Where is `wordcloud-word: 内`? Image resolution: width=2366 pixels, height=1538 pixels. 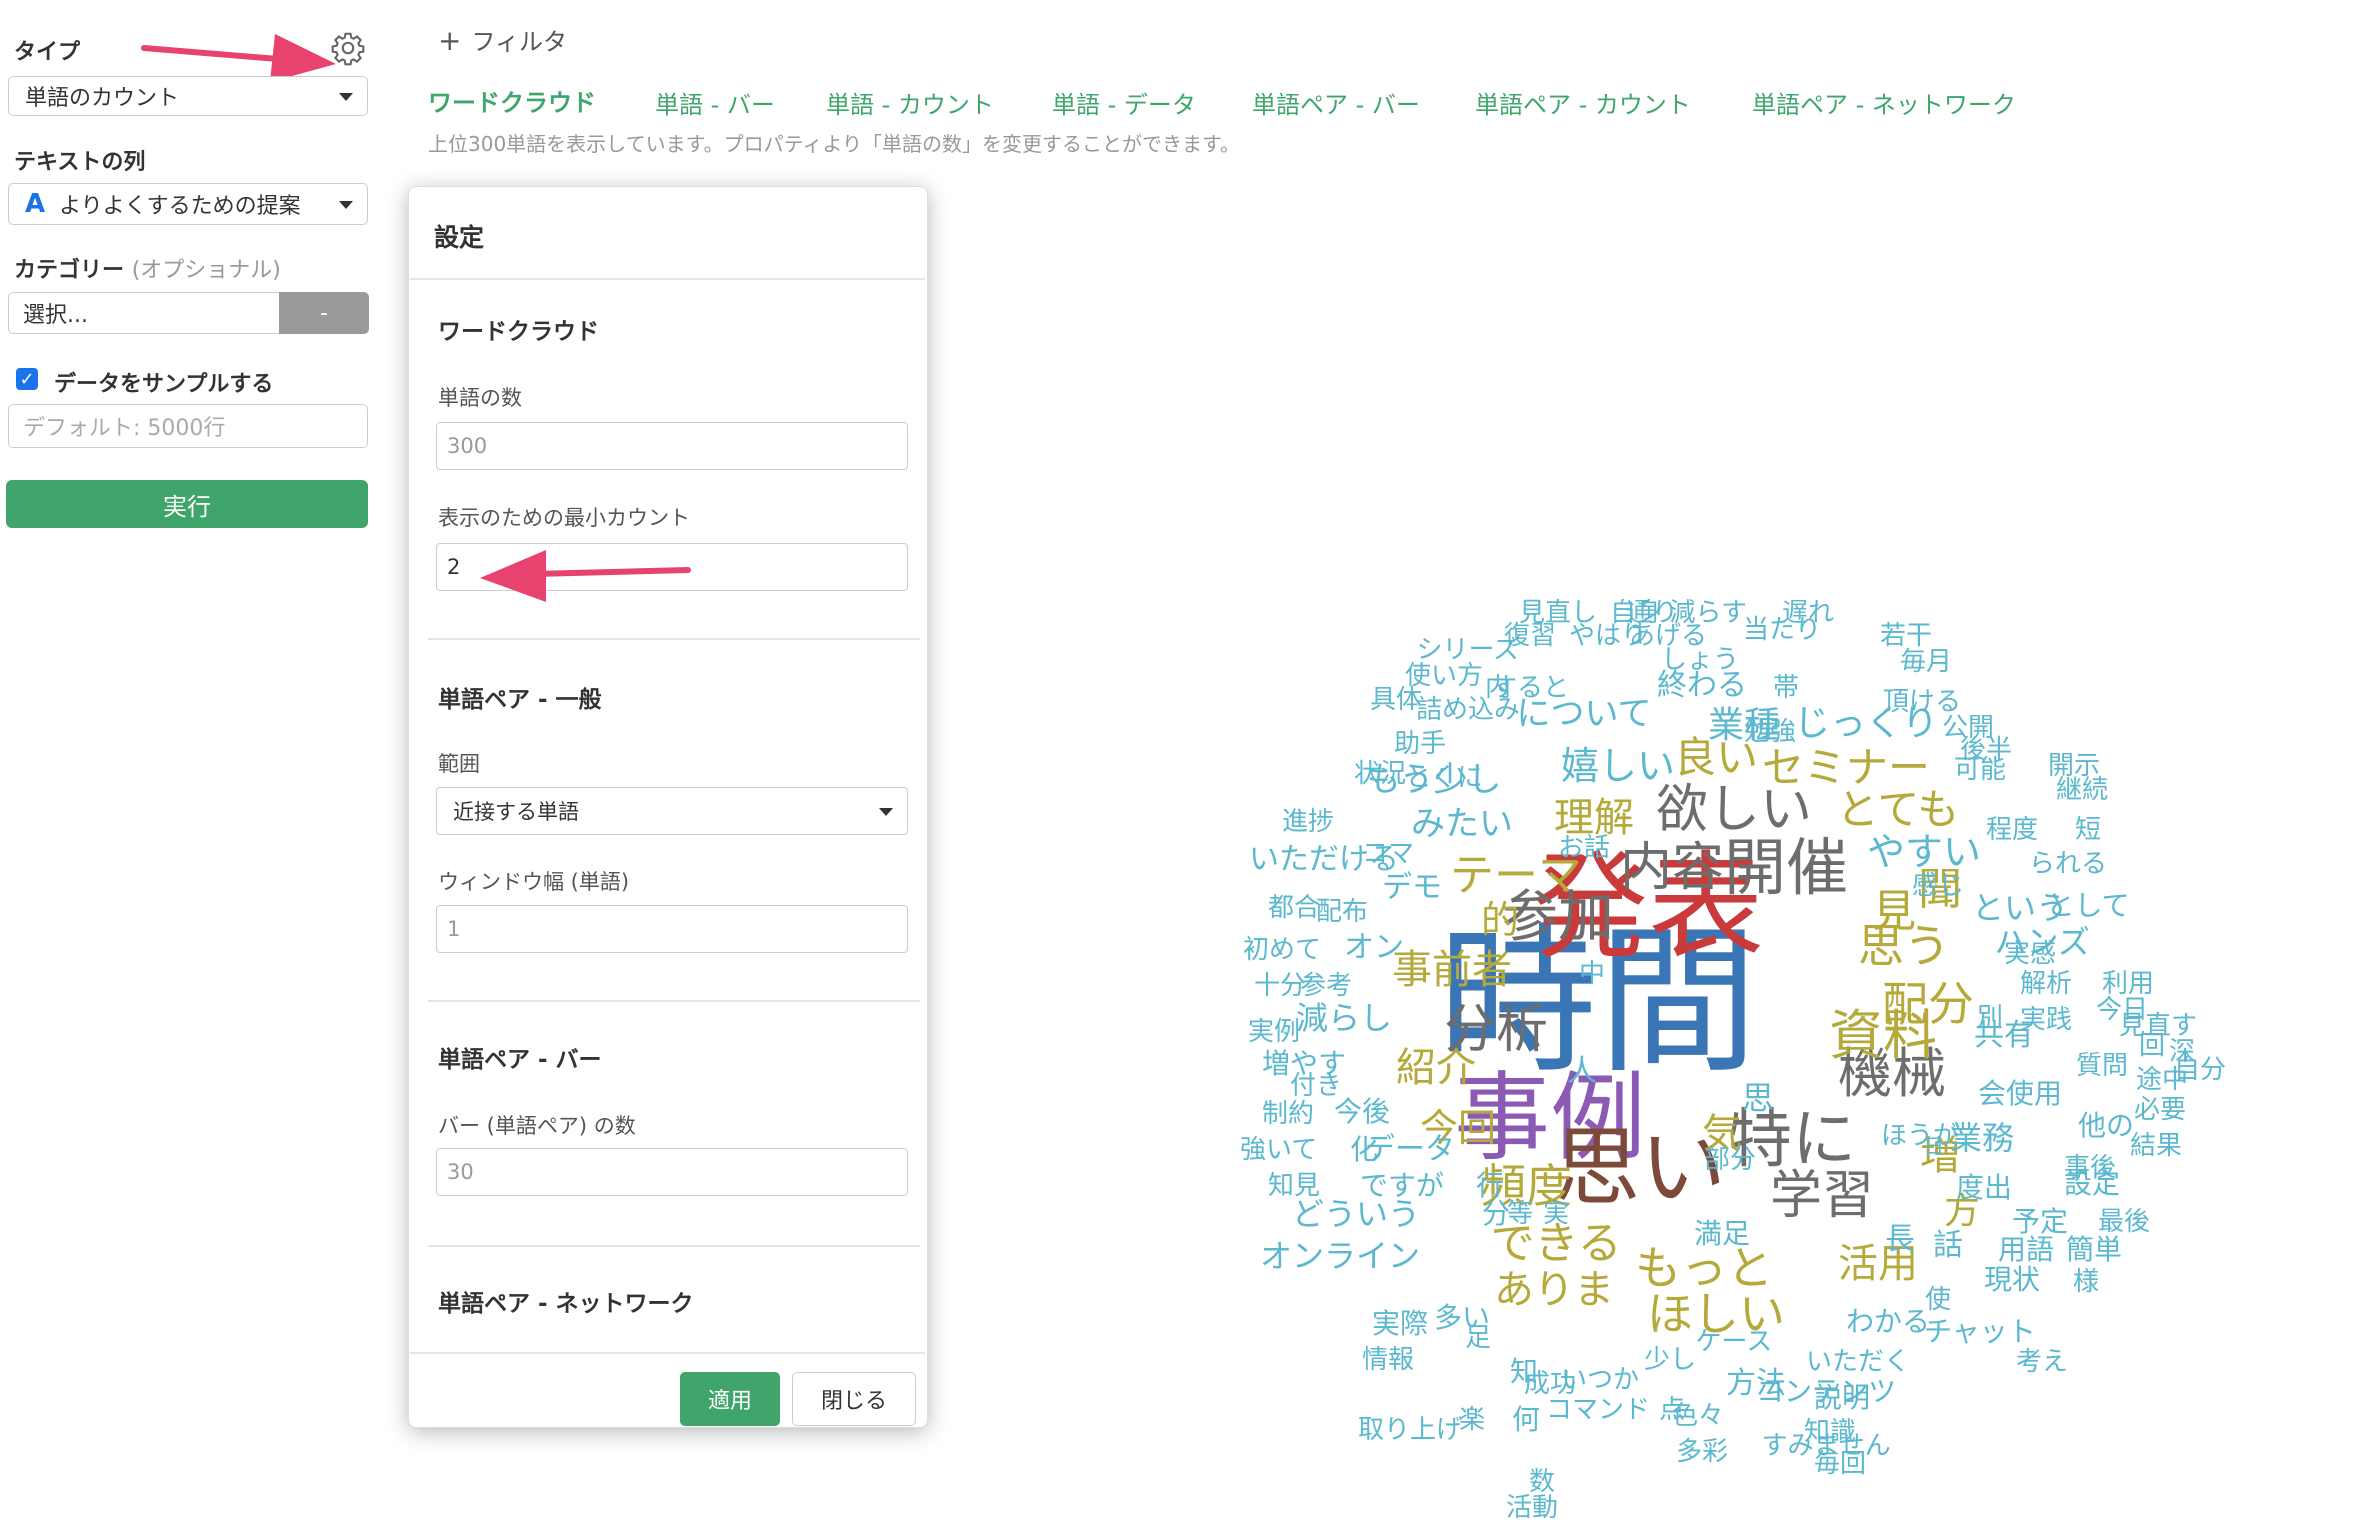
wordcloud-word: 内 is located at coordinates (1498, 688).